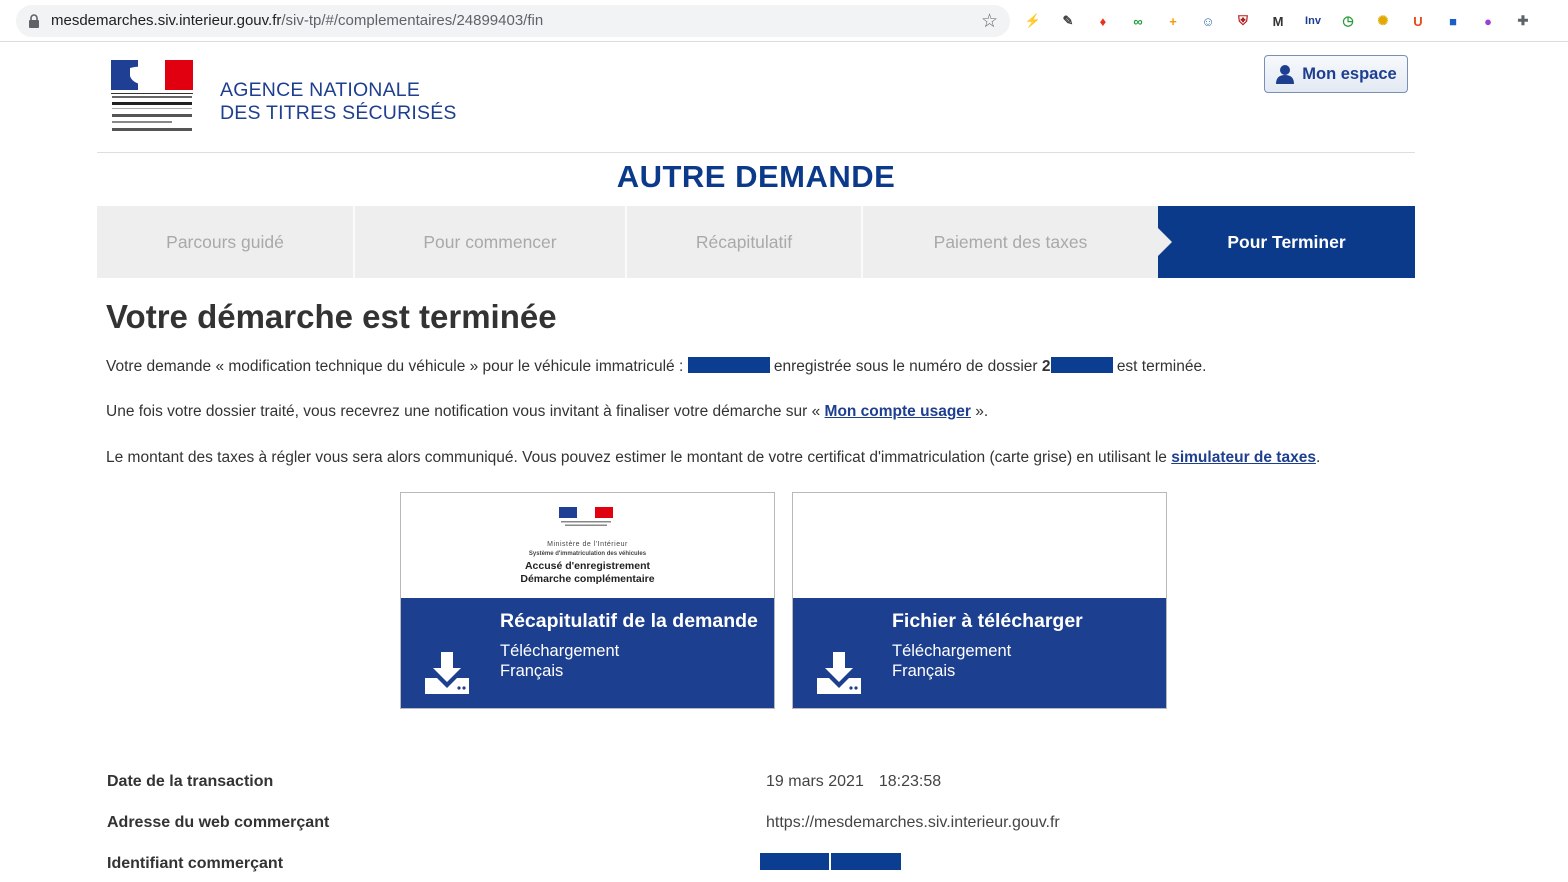  What do you see at coordinates (190, 781) in the screenshot?
I see `transaction-date-label: Date de la transaction` at bounding box center [190, 781].